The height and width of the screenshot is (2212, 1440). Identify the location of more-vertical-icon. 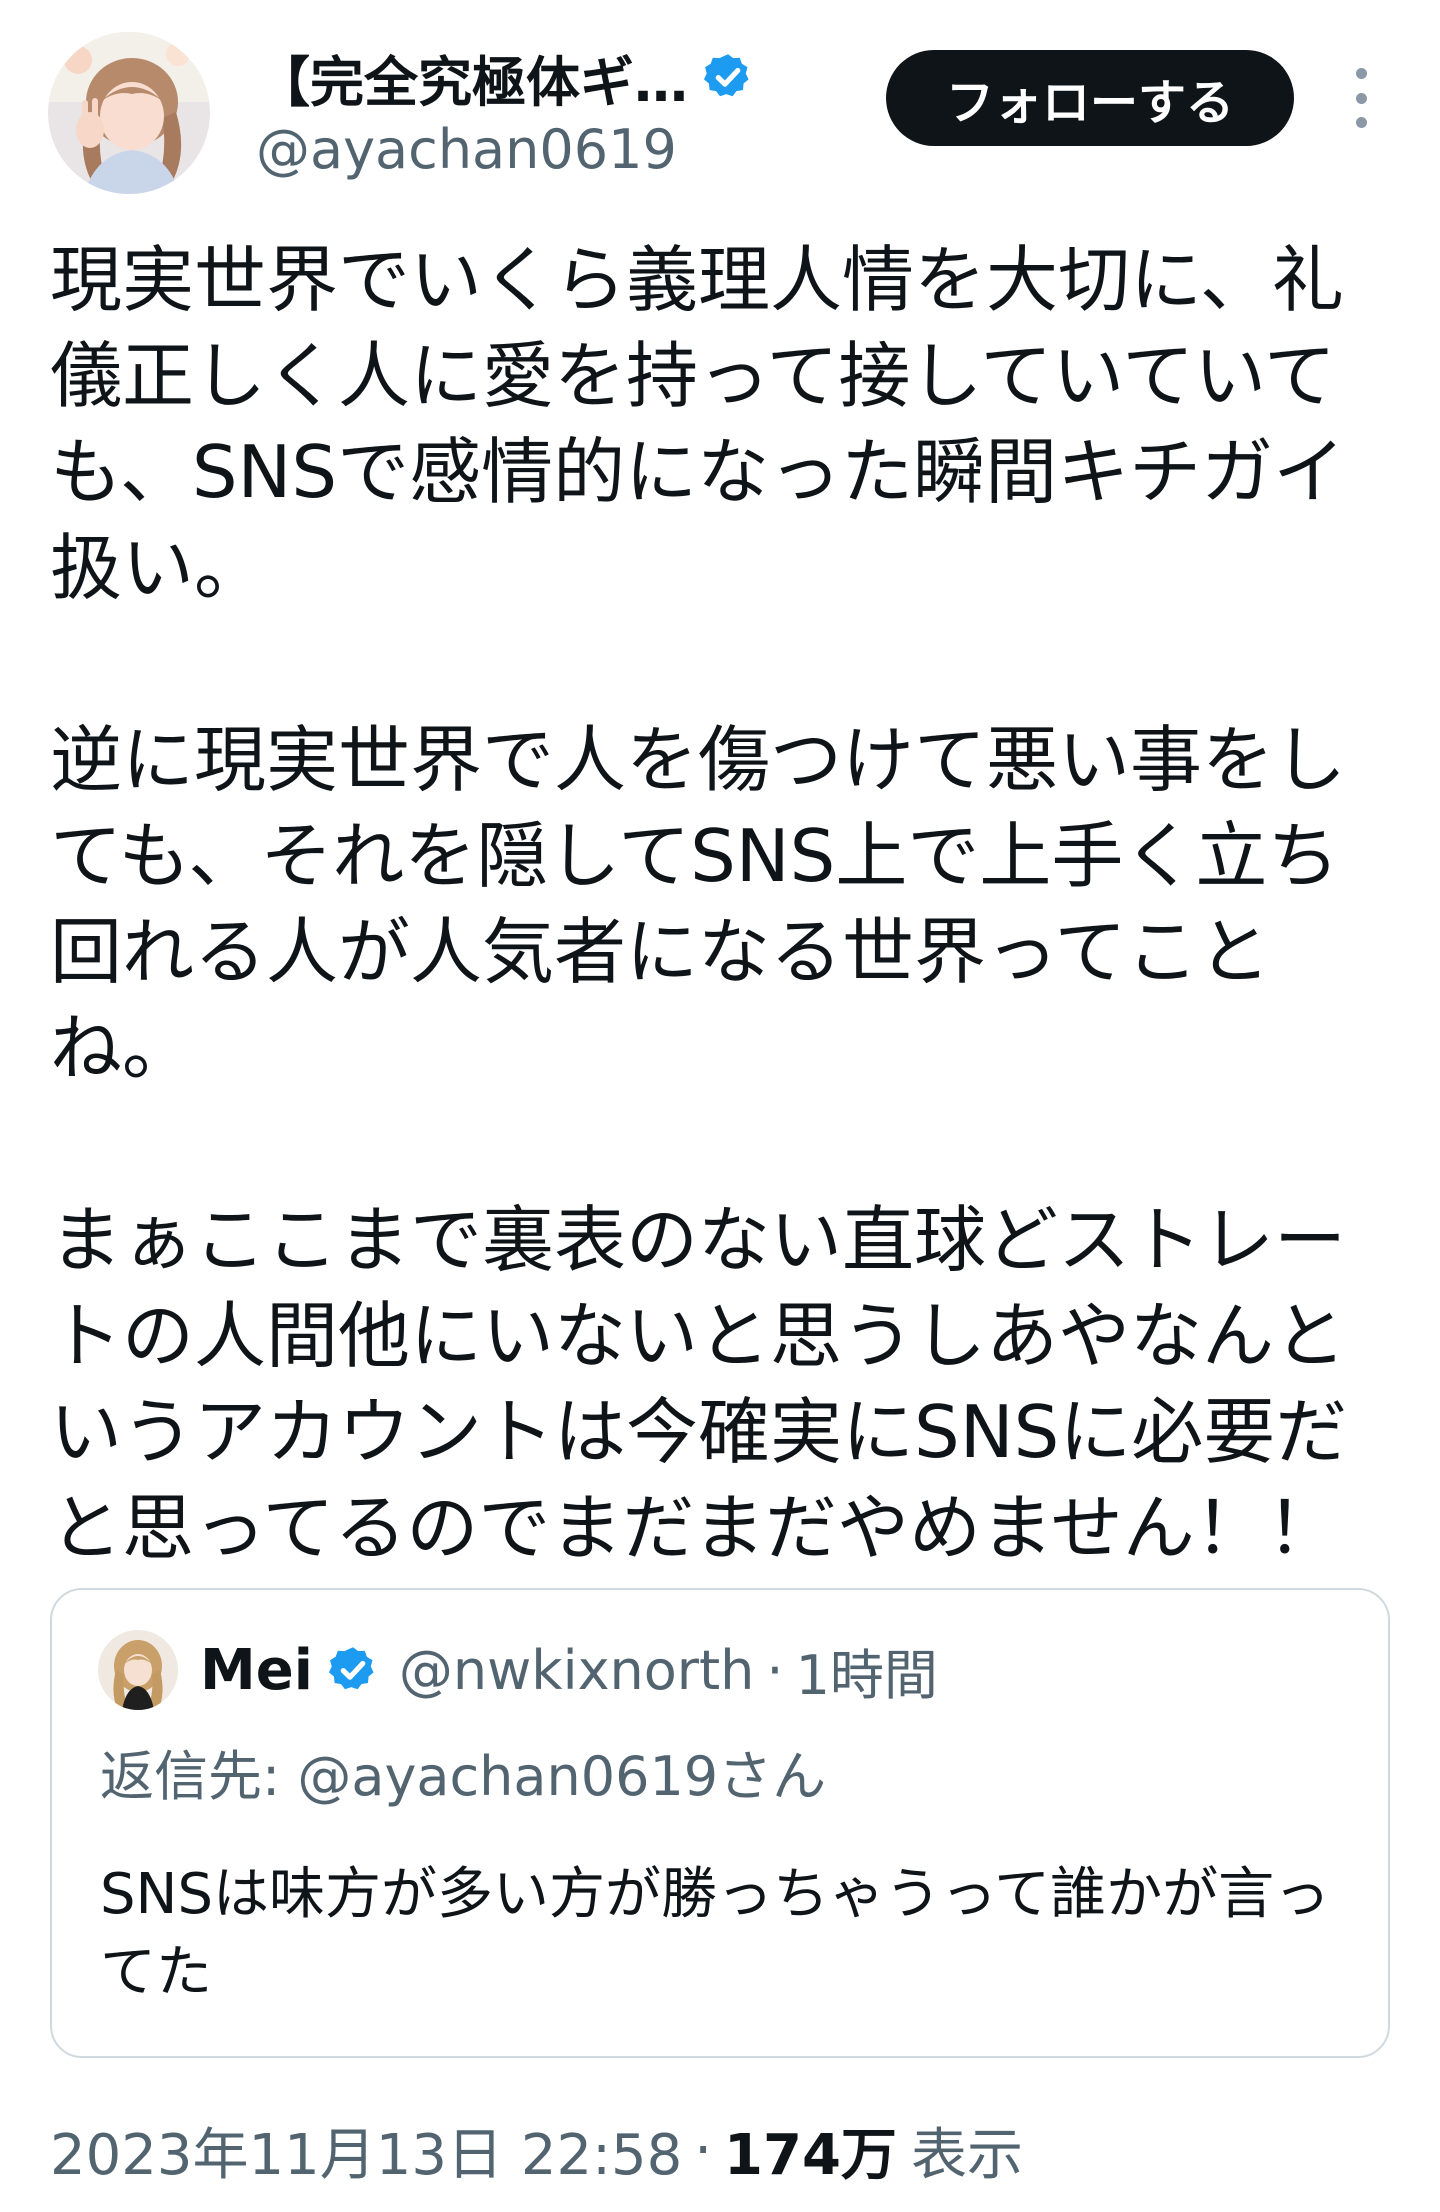
(1361, 98).